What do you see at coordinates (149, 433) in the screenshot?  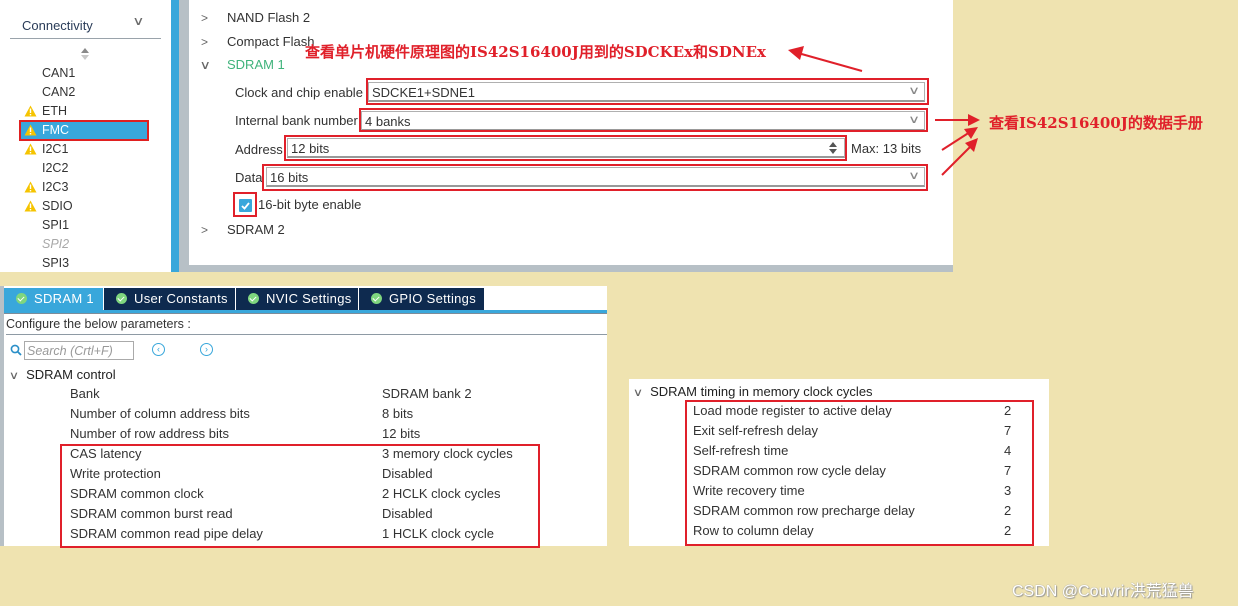 I see `param-name: Number of row address bits` at bounding box center [149, 433].